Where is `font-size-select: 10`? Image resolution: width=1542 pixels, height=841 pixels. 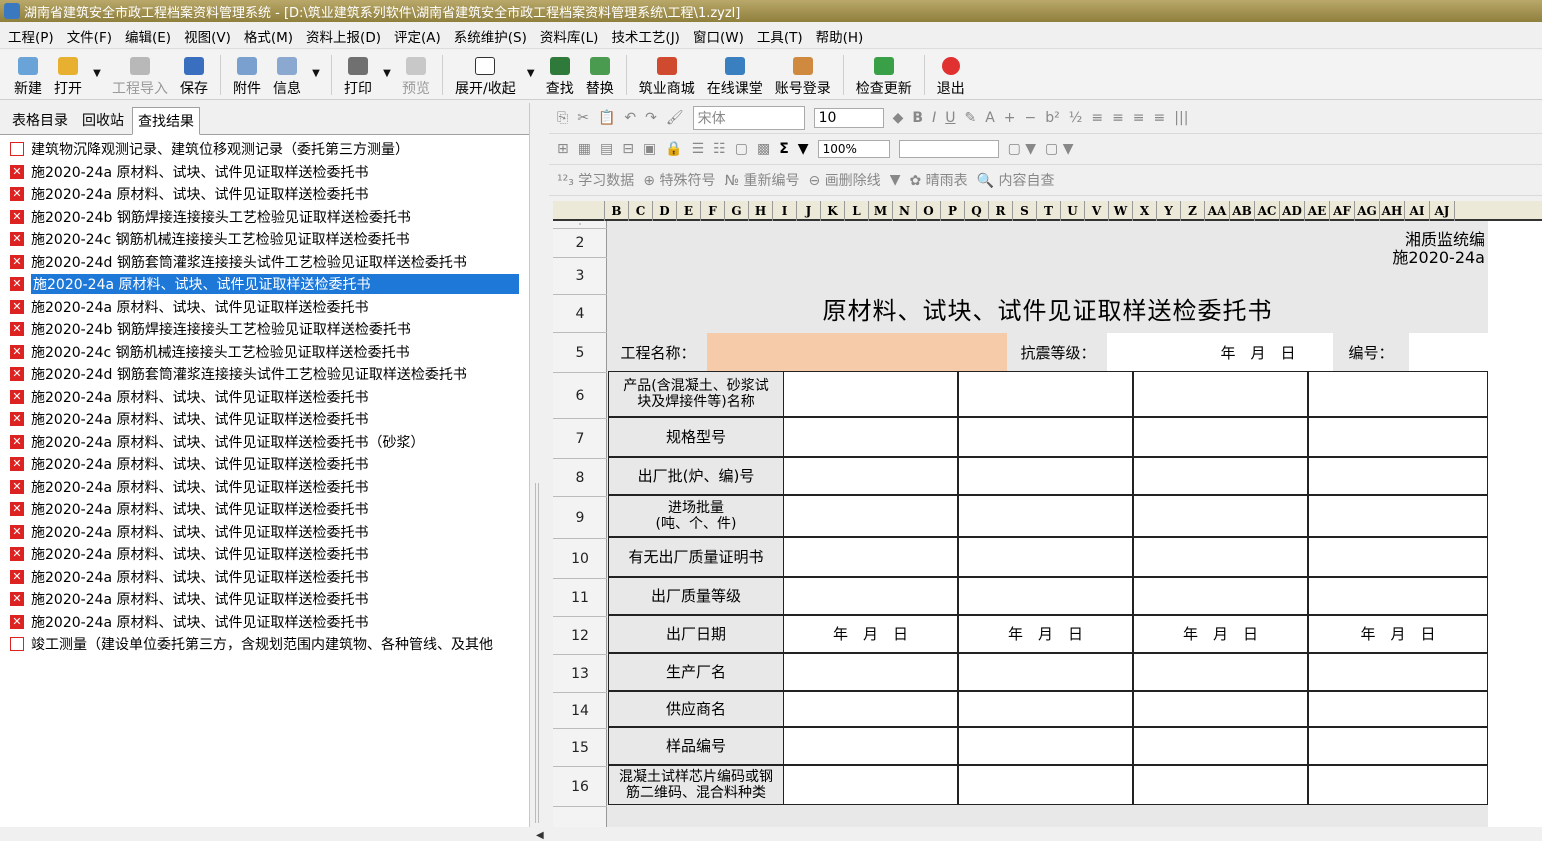 font-size-select: 10 is located at coordinates (848, 118).